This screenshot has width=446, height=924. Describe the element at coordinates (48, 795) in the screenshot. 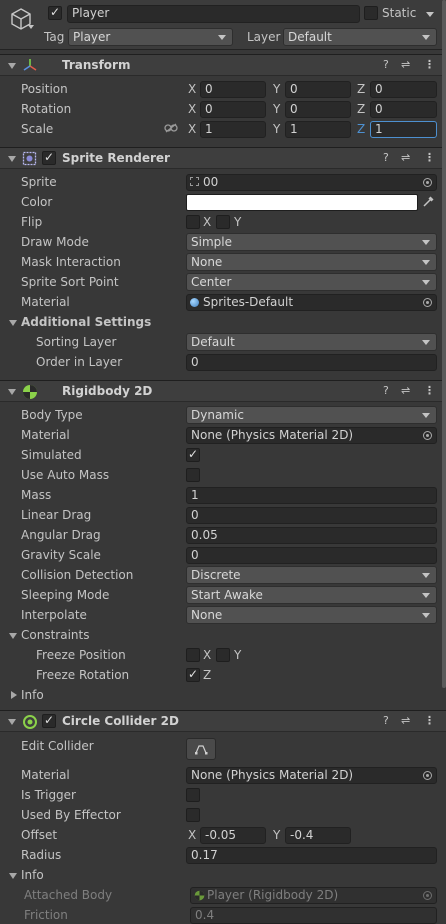

I see `is-trigger-label: Is Trigger` at that location.